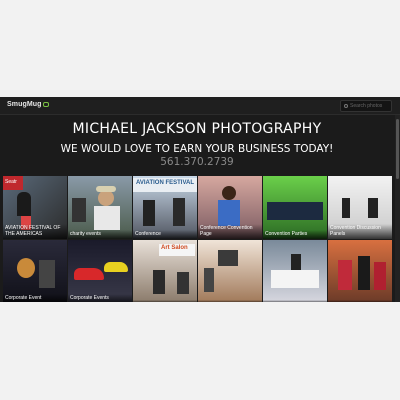  I want to click on mascot-shape, so click(26, 268).